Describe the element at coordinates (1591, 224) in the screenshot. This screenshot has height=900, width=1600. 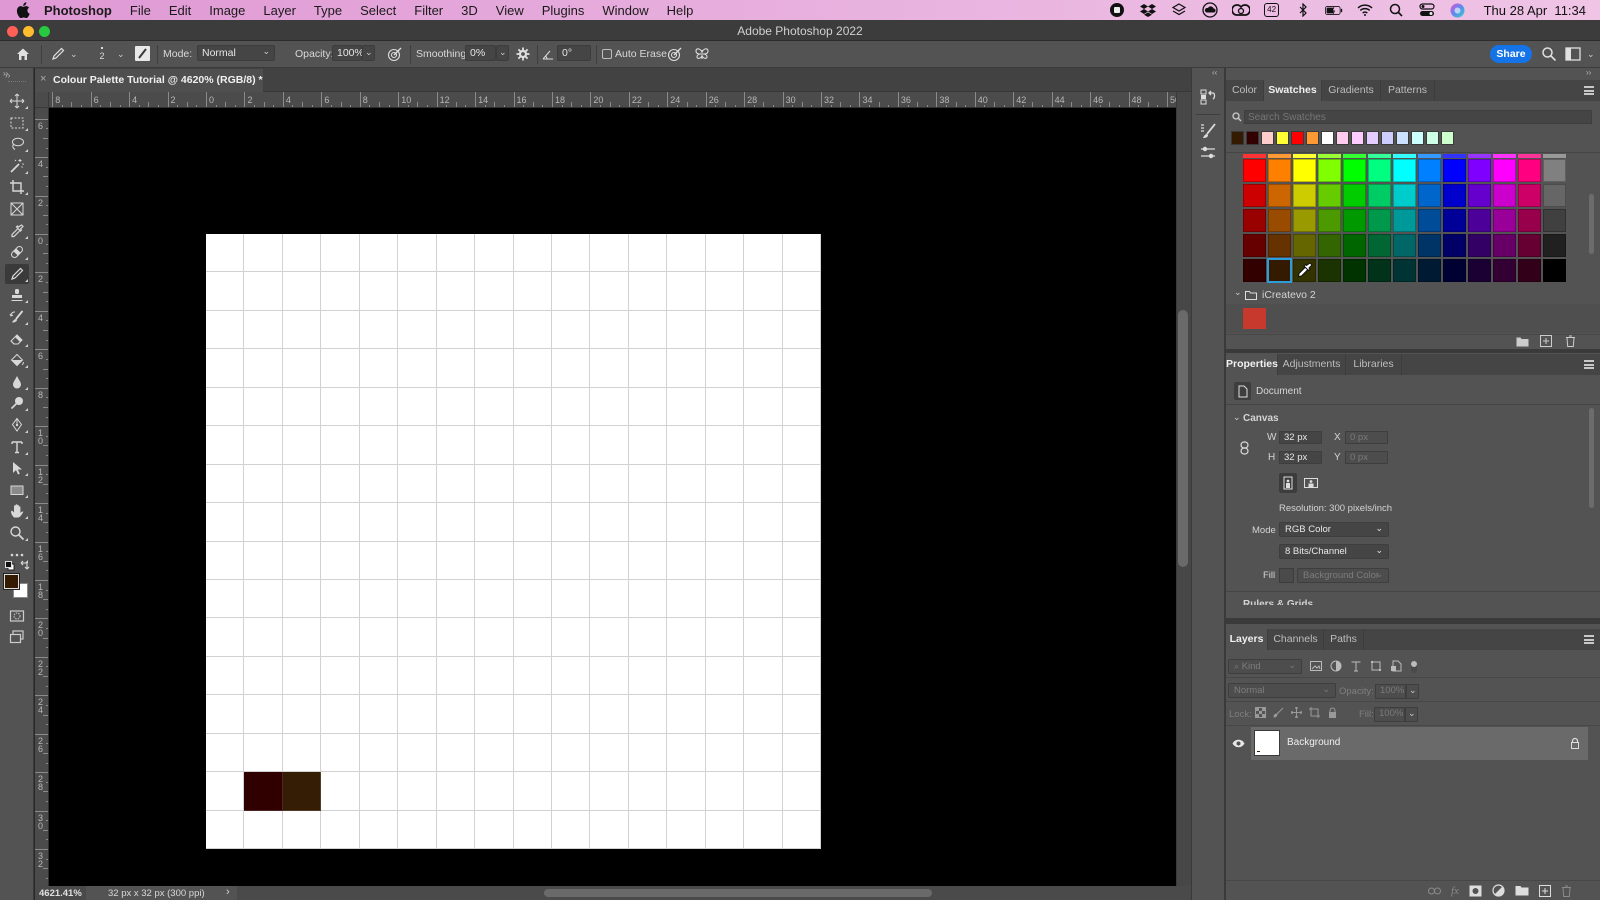
I see `swatches-scrollbar` at that location.